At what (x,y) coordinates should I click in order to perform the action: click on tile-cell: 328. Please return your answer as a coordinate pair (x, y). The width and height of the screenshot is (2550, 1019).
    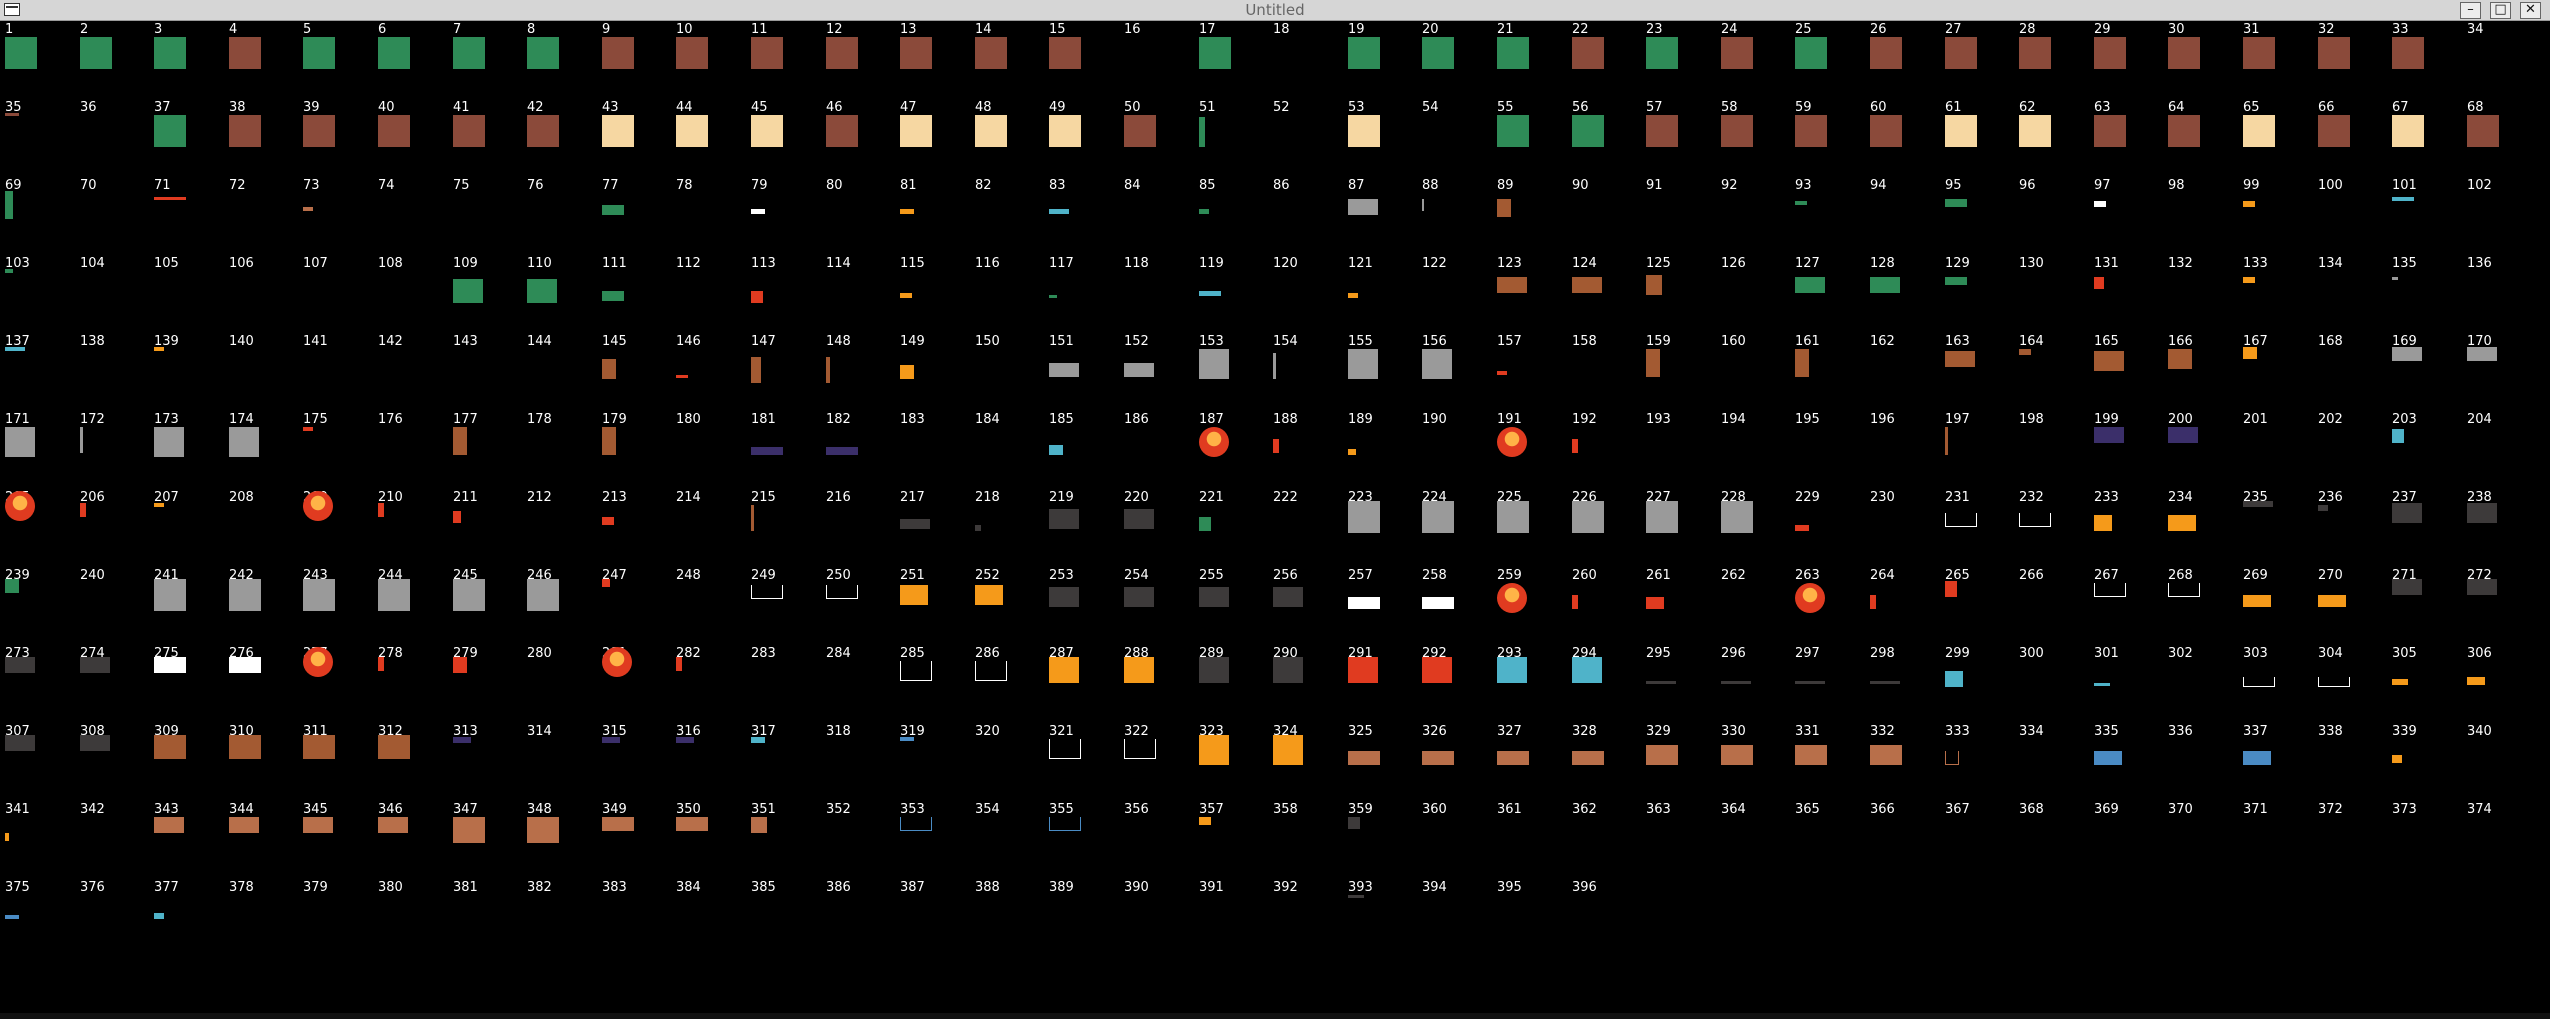
    Looking at the image, I should click on (1609, 764).